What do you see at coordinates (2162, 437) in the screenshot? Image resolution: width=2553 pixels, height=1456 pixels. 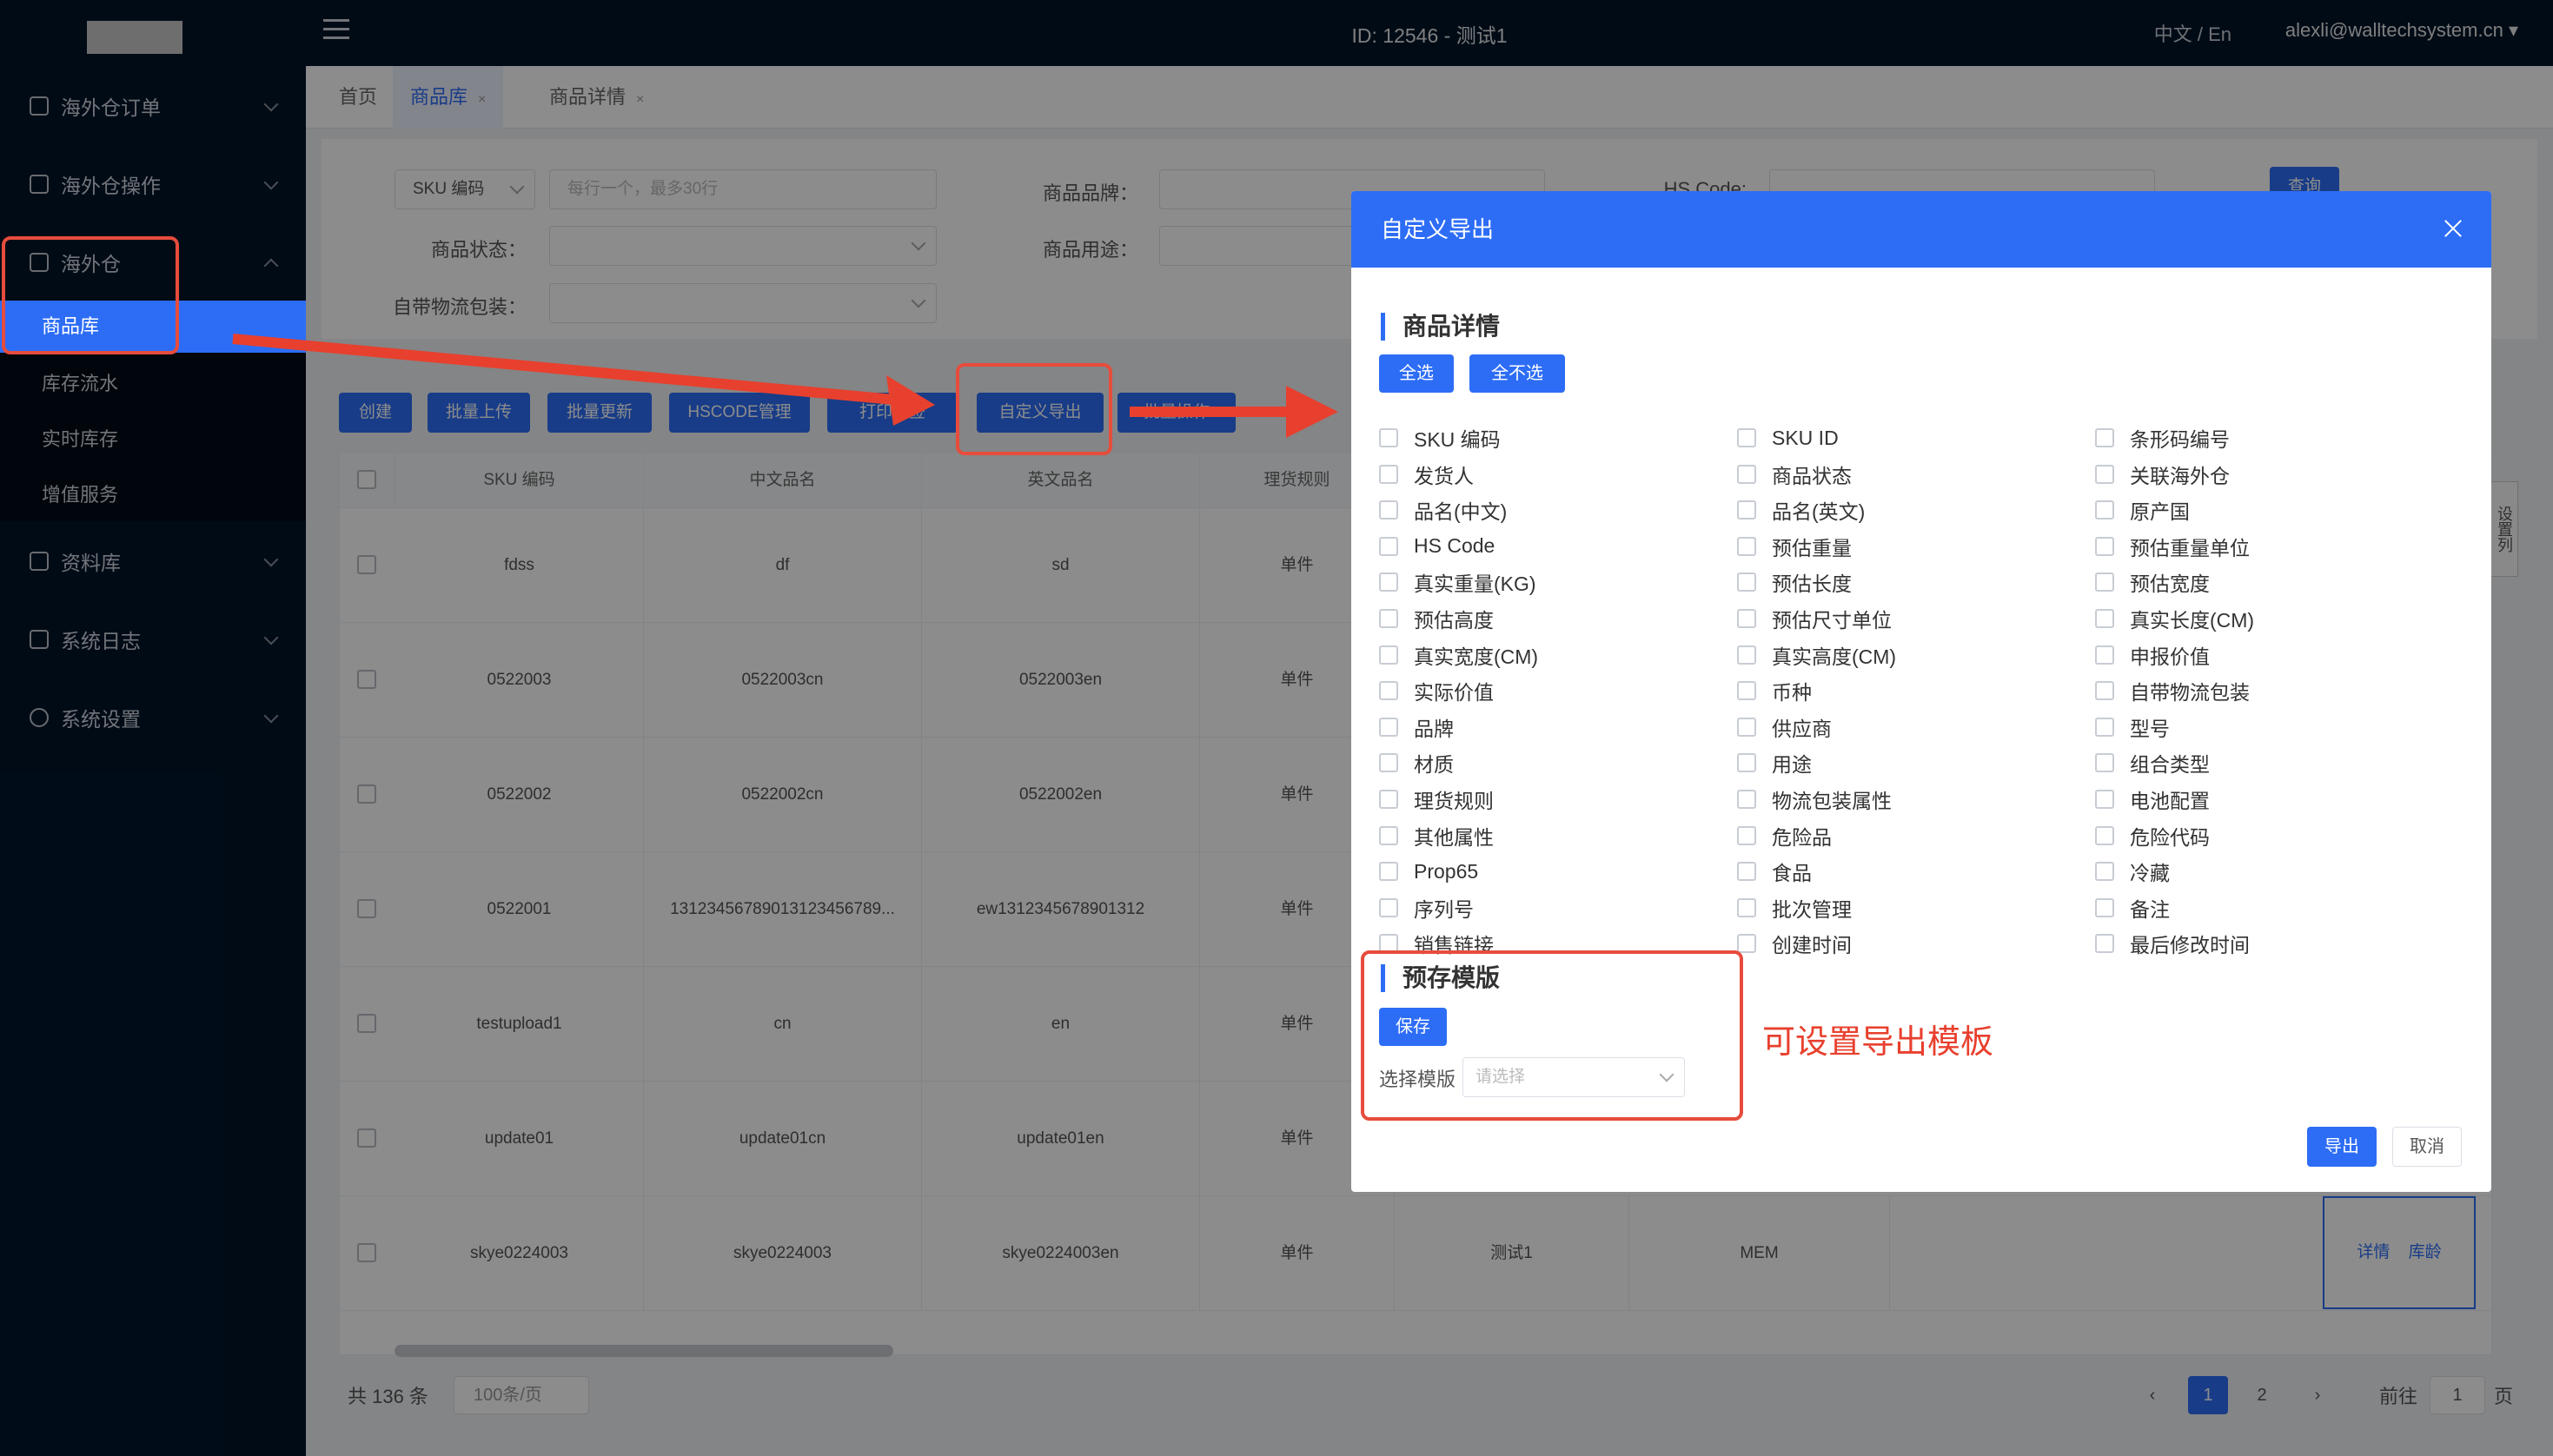 I see `export-field-option: 条形码编号` at bounding box center [2162, 437].